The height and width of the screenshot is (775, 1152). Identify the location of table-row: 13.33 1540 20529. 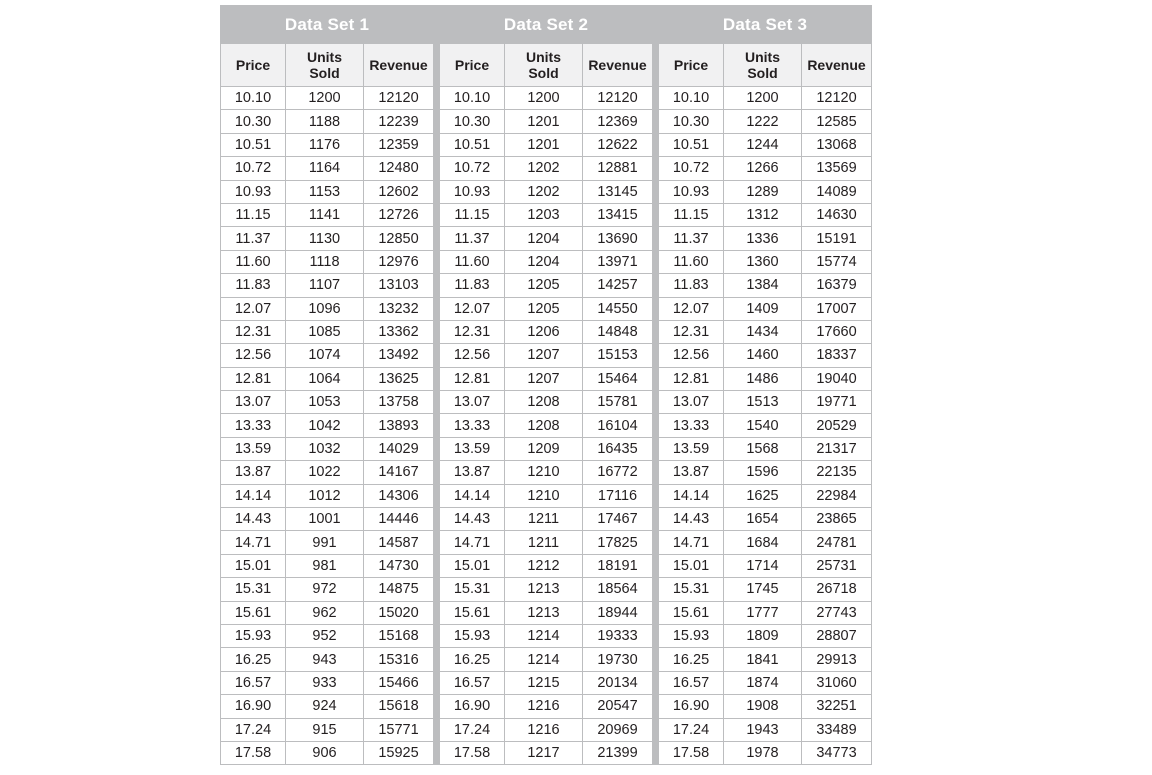
(765, 425).